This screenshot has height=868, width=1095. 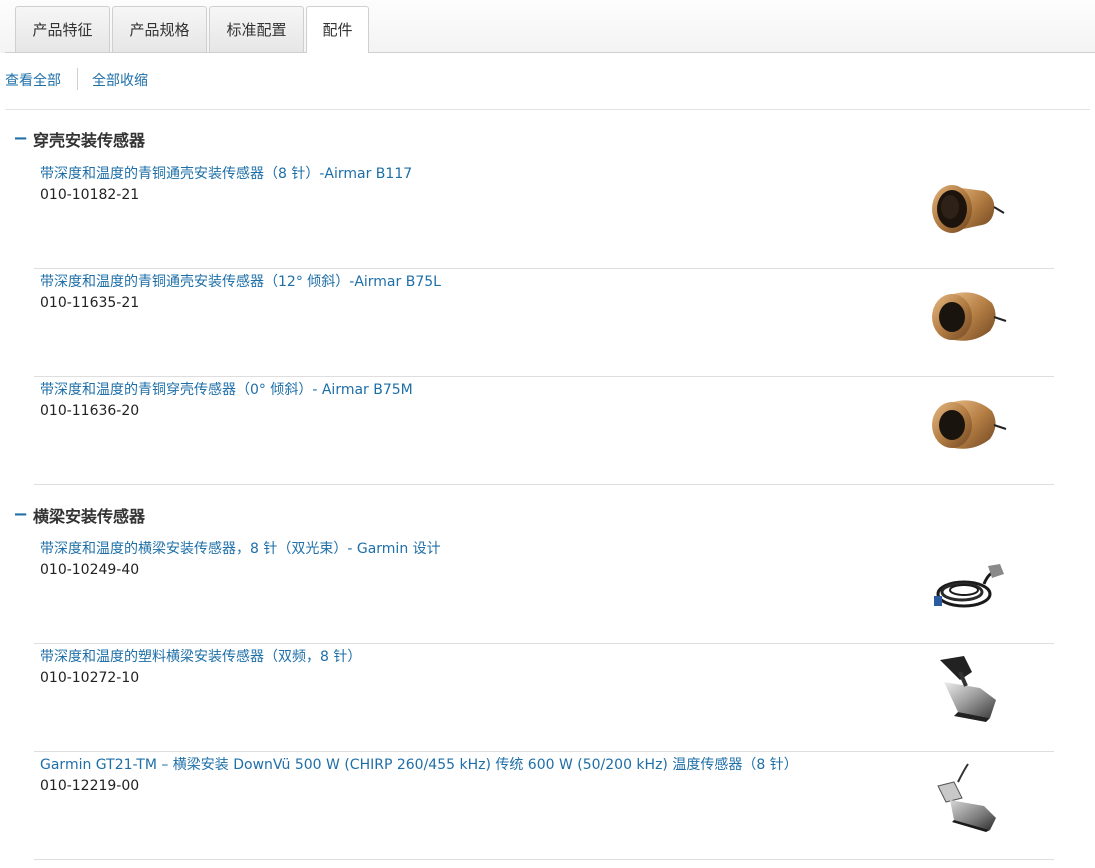 I want to click on product-sku: 010-11635-21, so click(x=90, y=303).